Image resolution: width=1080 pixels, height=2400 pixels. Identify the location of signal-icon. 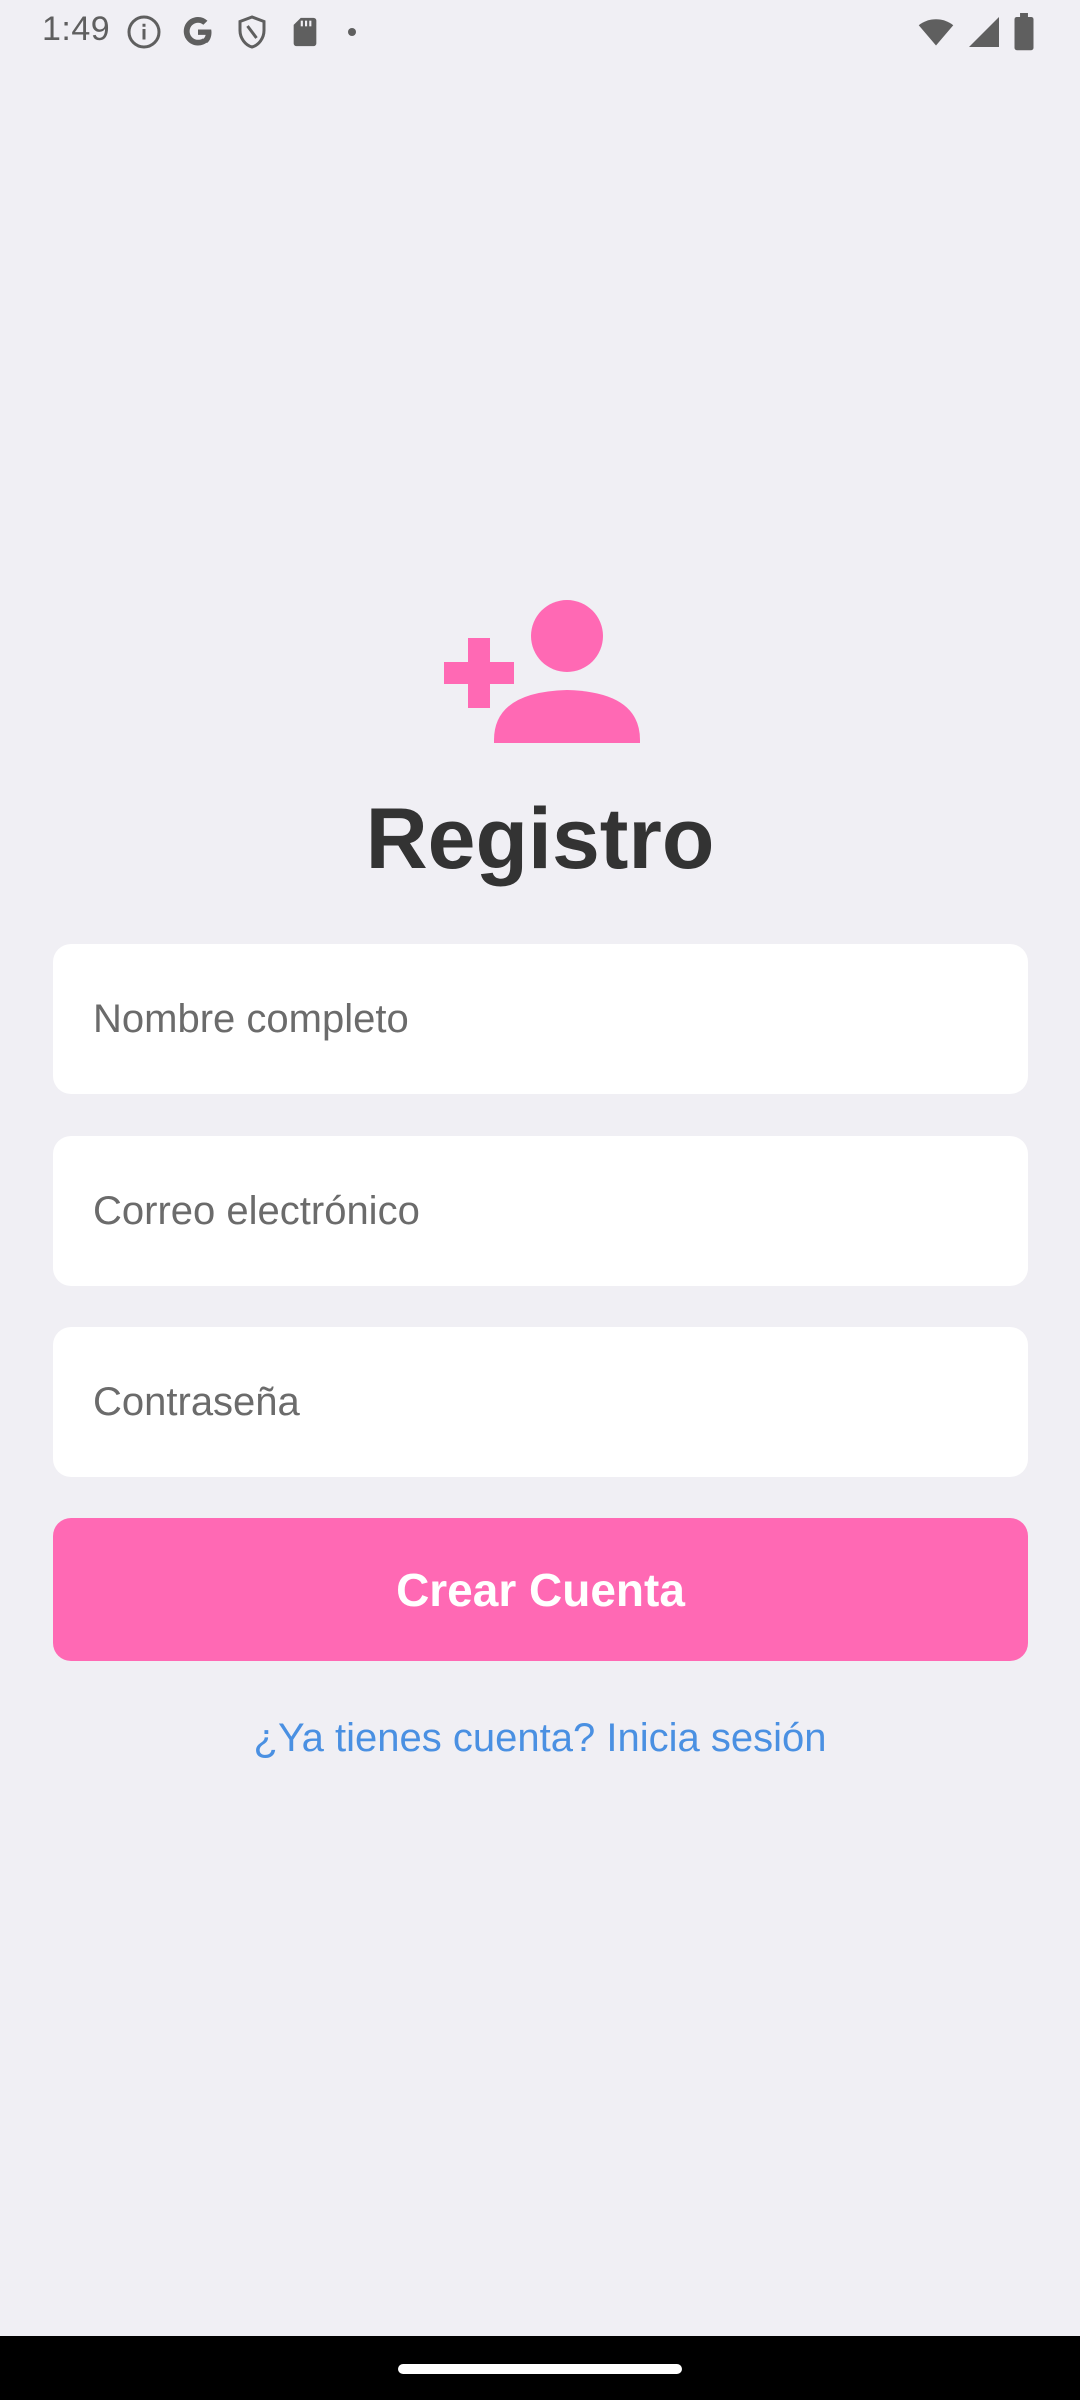
(984, 32).